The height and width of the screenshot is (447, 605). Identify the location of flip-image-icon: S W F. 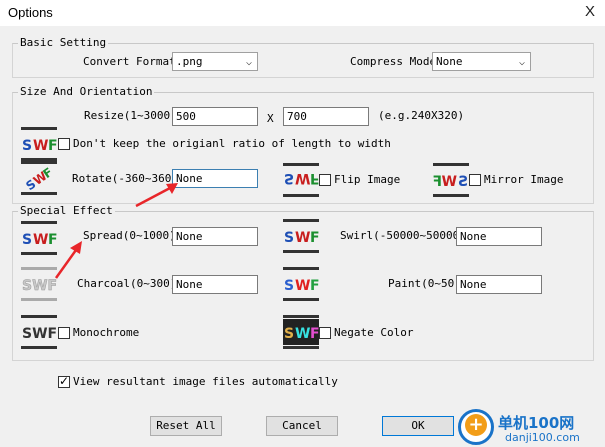
(301, 180).